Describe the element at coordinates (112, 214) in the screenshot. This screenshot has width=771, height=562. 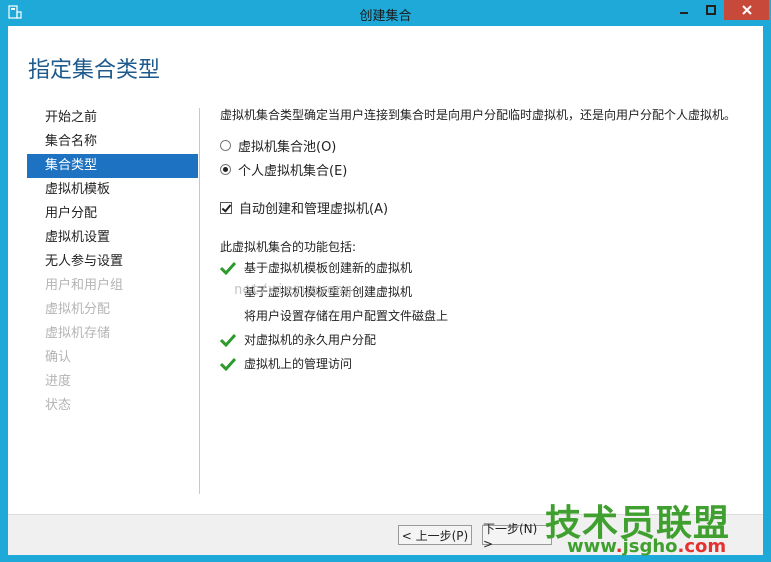
I see `nav-item-user-assignment: 用户分配` at that location.